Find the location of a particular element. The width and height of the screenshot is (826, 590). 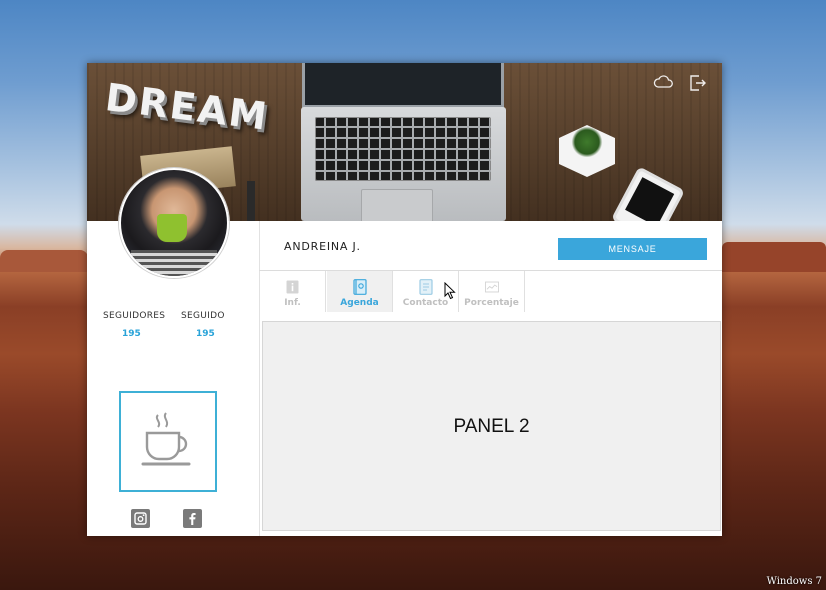

panel-title: PANEL 2 is located at coordinates (491, 426).